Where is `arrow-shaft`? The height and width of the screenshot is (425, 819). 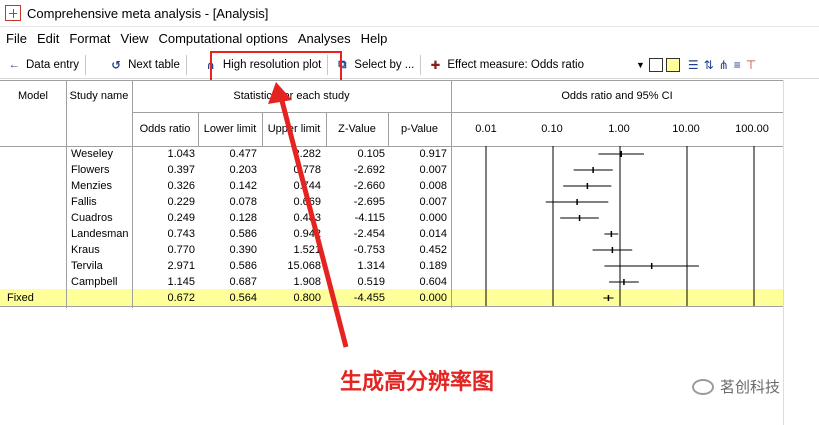
arrow-shaft is located at coordinates (313, 222).